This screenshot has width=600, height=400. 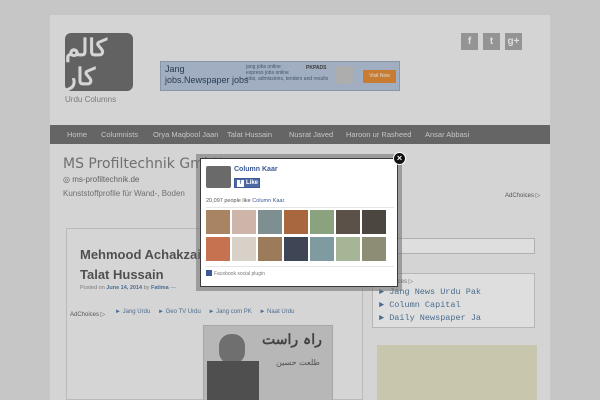 I want to click on fb-social-plugin-label: Facebook social plugin, so click(x=235, y=273).